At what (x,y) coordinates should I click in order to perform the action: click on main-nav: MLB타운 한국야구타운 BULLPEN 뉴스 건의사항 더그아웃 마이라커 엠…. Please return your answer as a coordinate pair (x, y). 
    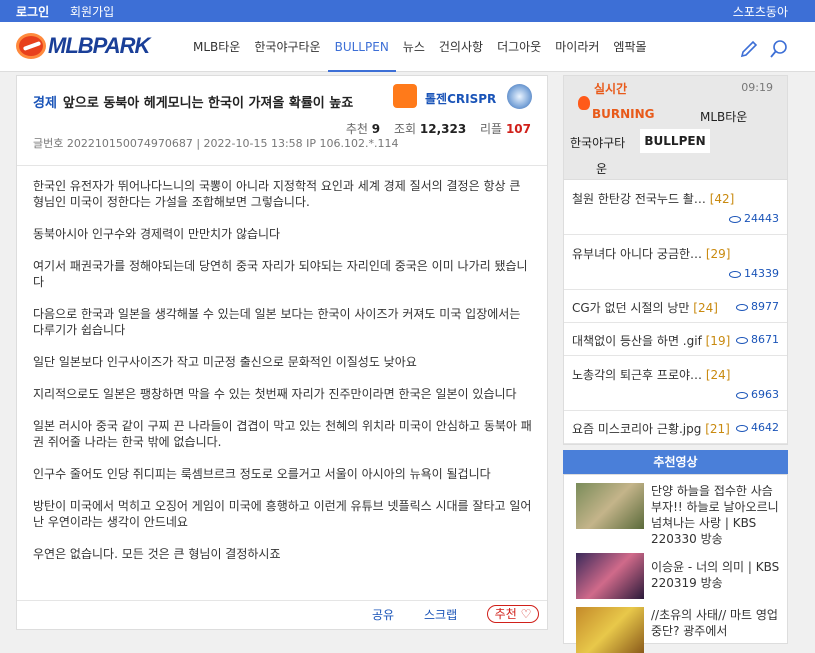
    Looking at the image, I should click on (420, 47).